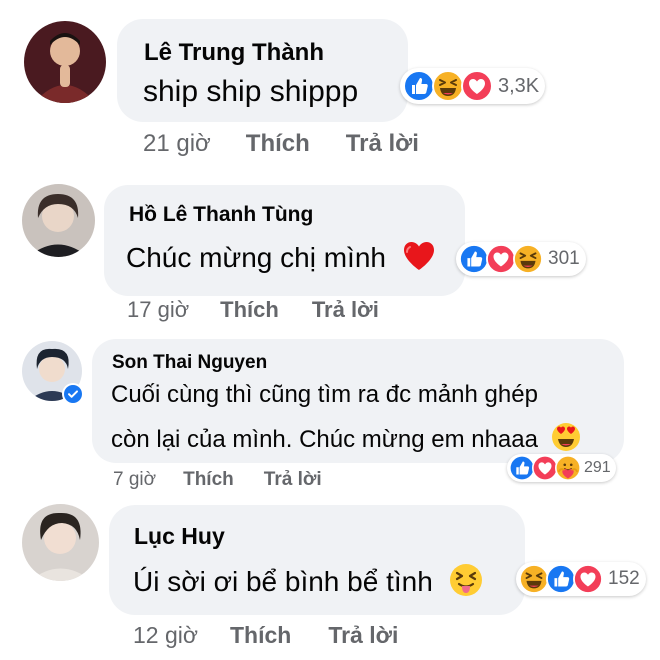 The height and width of the screenshot is (660, 660). I want to click on reaction-count: 301, so click(564, 258).